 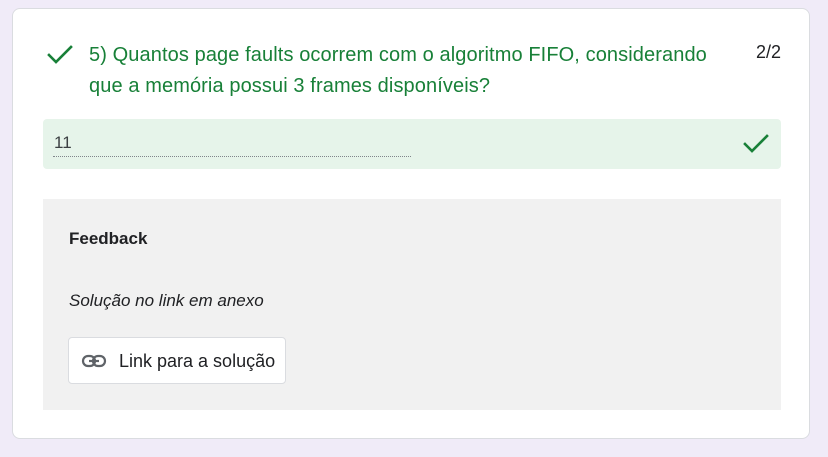 What do you see at coordinates (108, 238) in the screenshot?
I see `feedback-heading: Feedback` at bounding box center [108, 238].